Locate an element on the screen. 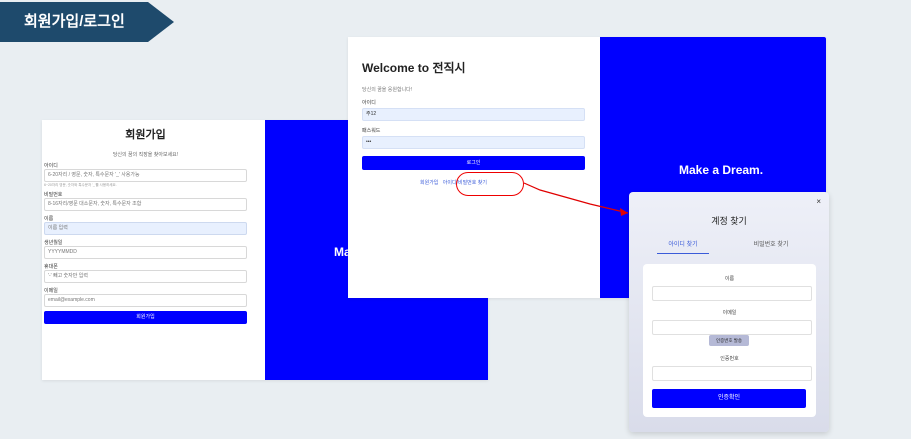 The height and width of the screenshot is (439, 911). highlight-circle is located at coordinates (490, 184).